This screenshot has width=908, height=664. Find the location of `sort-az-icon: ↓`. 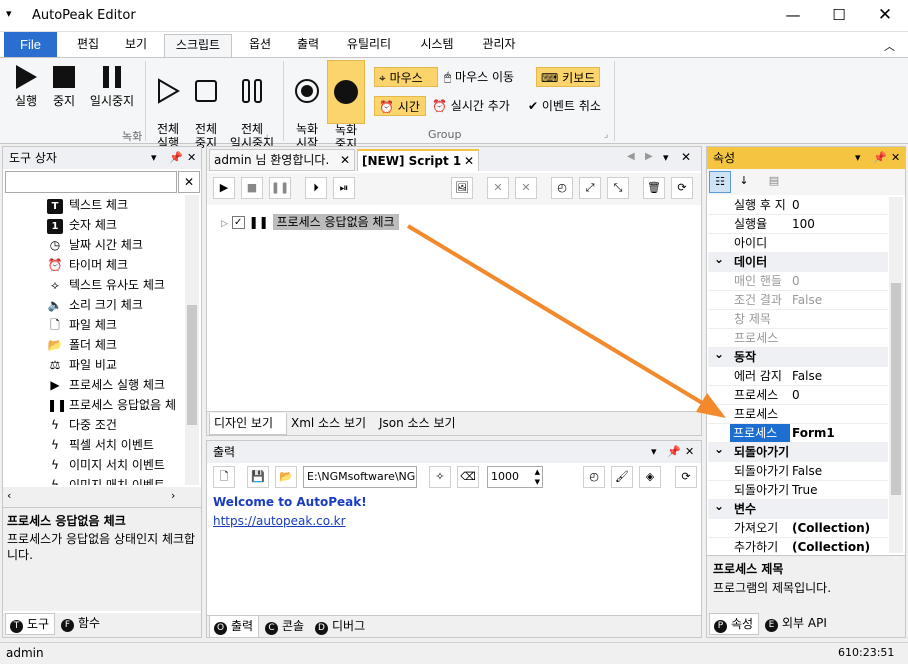

sort-az-icon: ↓ is located at coordinates (744, 182).